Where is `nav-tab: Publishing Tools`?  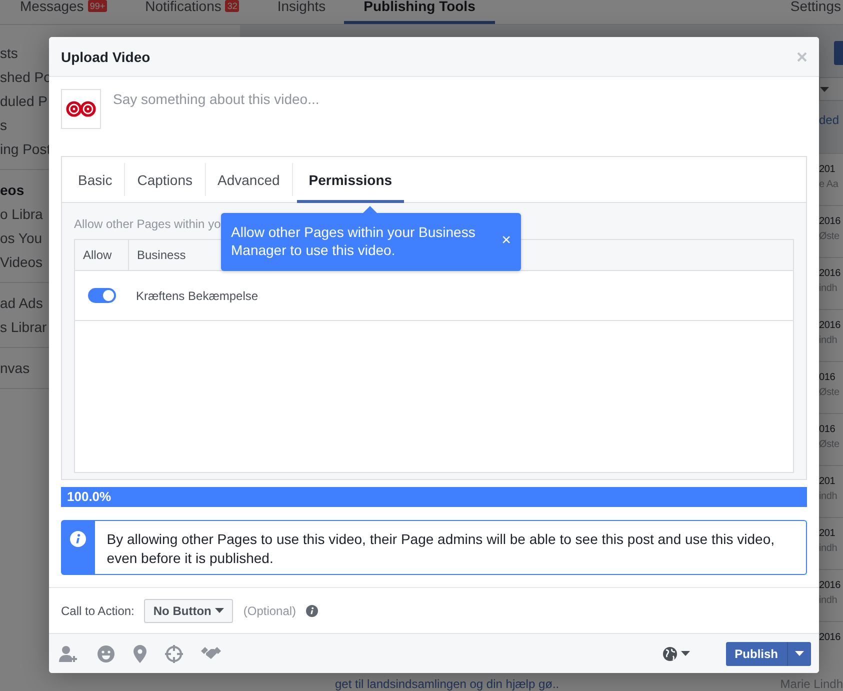 nav-tab: Publishing Tools is located at coordinates (420, 12).